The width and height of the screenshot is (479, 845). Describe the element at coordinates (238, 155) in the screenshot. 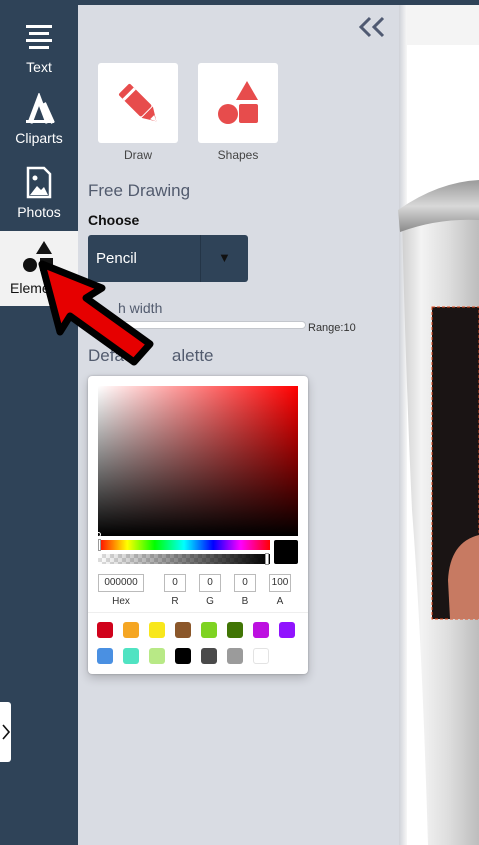

I see `shapes-tool-label: Shapes` at that location.